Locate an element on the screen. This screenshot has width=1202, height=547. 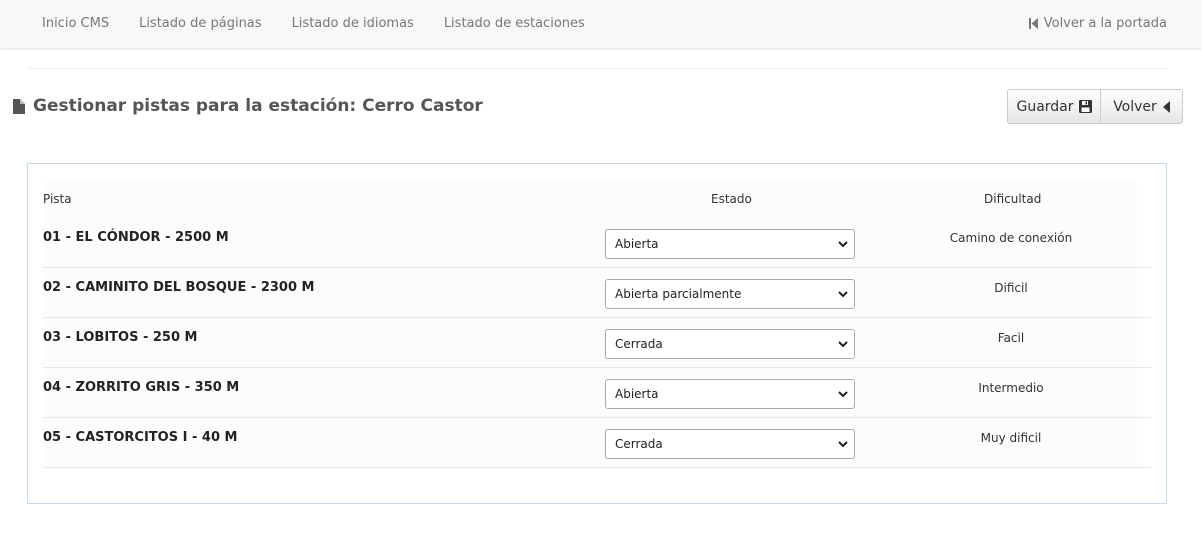
nav-link-volver-portada: Volver a la portada is located at coordinates (1097, 23).